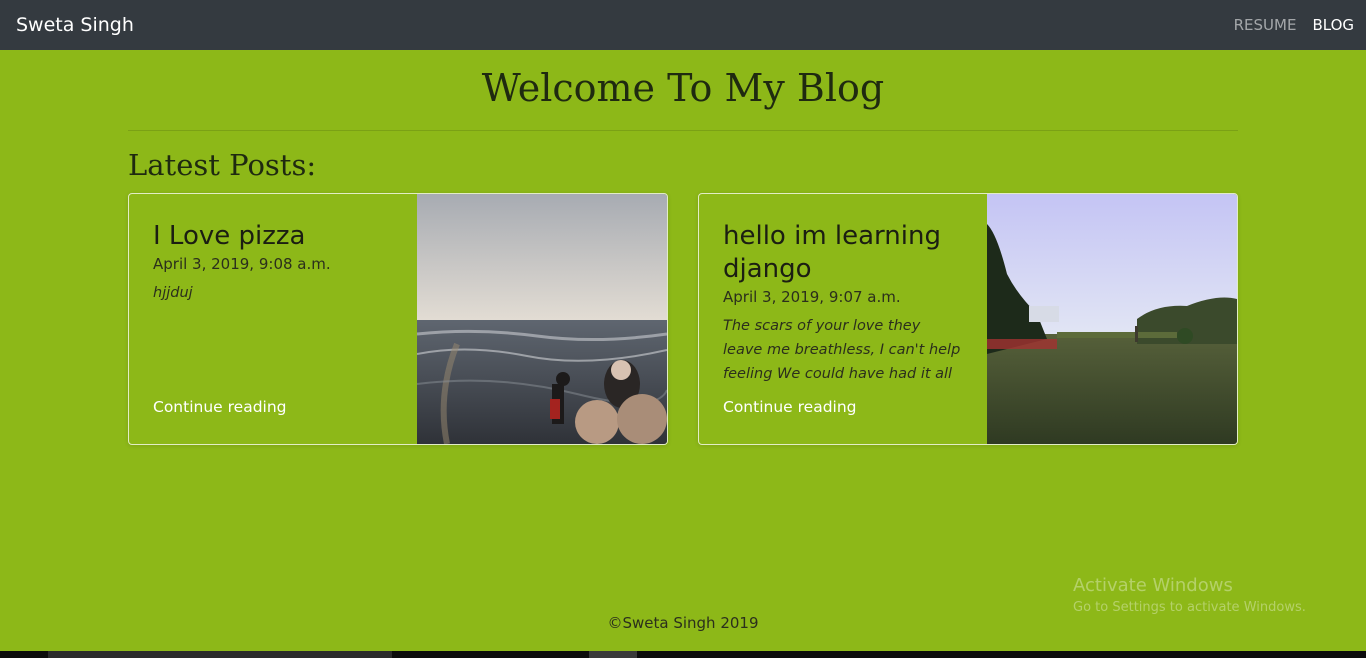 The height and width of the screenshot is (658, 1366). Describe the element at coordinates (832, 252) in the screenshot. I see `post-title: hello im learning django` at that location.